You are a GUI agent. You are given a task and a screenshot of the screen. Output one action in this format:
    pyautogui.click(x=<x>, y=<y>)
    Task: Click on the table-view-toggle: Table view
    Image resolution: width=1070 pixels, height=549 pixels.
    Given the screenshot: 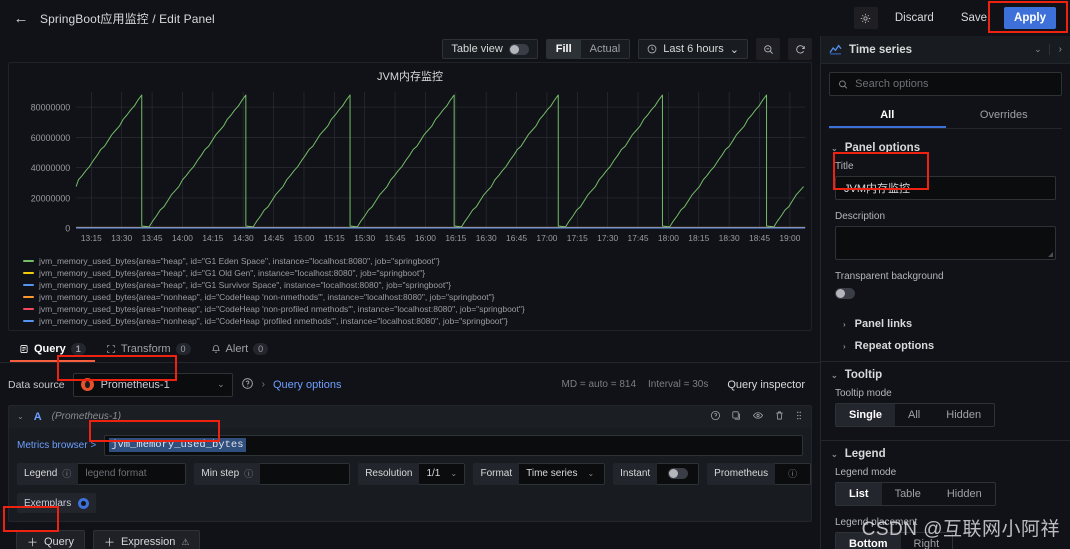 What is the action you would take?
    pyautogui.click(x=490, y=49)
    